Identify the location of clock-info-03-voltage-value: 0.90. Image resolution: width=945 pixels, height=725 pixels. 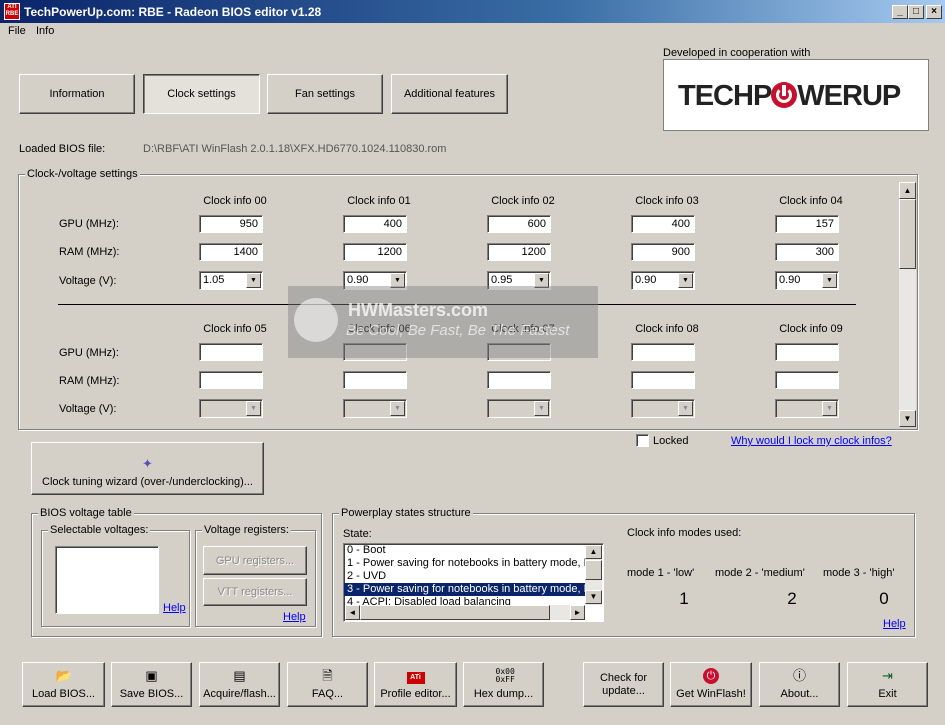
(646, 280).